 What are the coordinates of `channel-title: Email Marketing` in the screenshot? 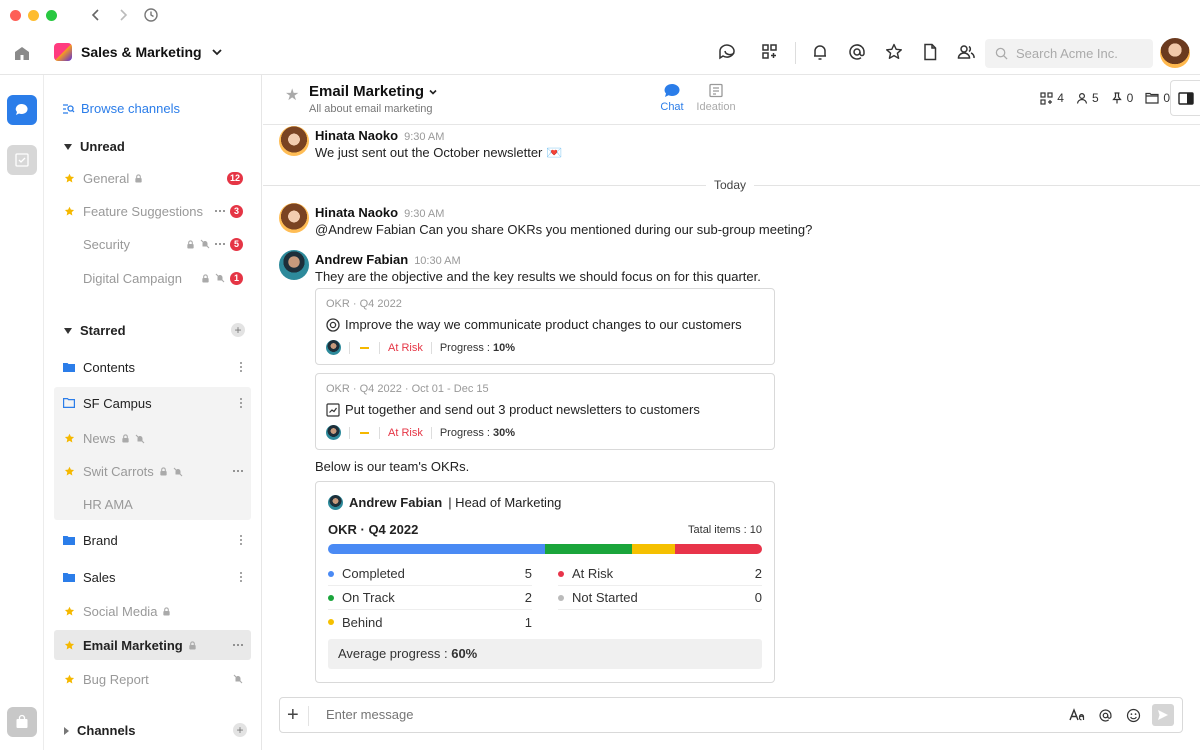 It's located at (373, 91).